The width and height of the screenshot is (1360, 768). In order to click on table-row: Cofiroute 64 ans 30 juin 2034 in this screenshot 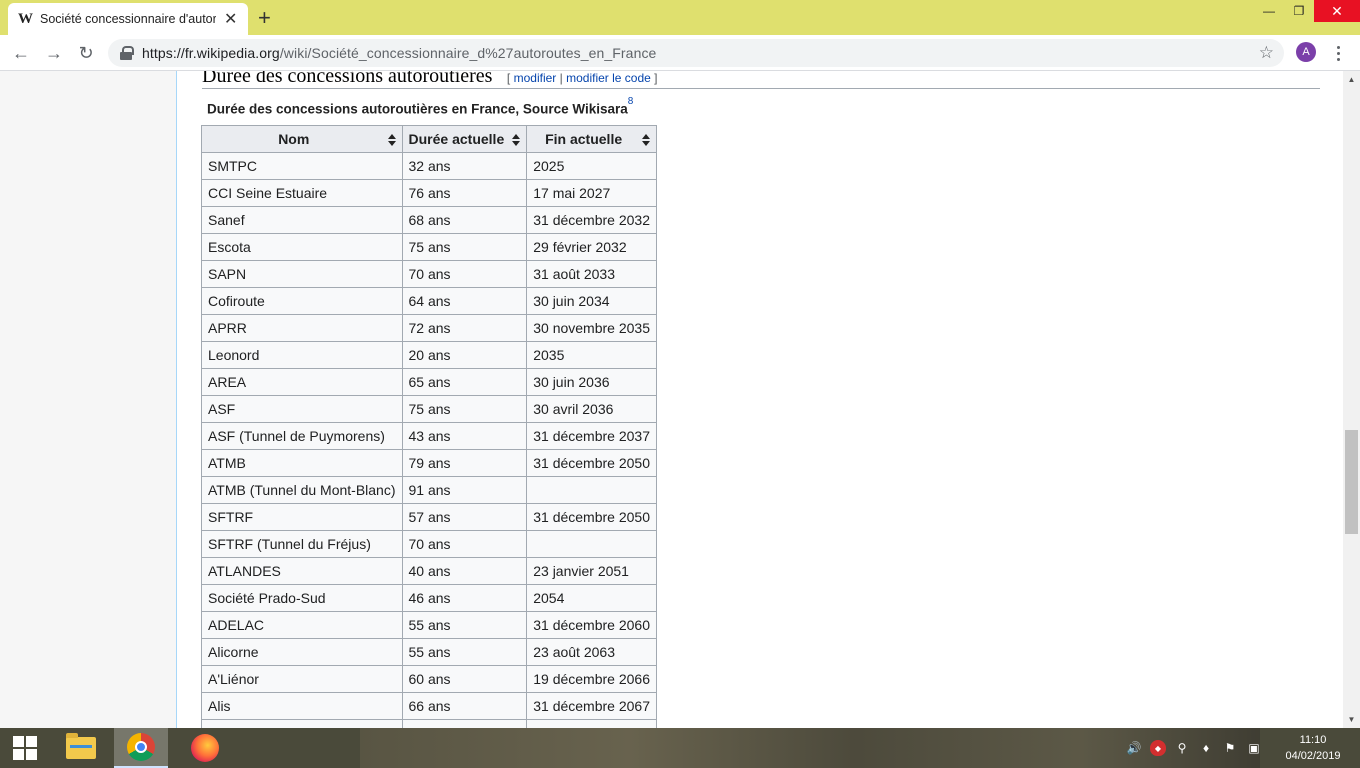, I will do `click(429, 301)`.